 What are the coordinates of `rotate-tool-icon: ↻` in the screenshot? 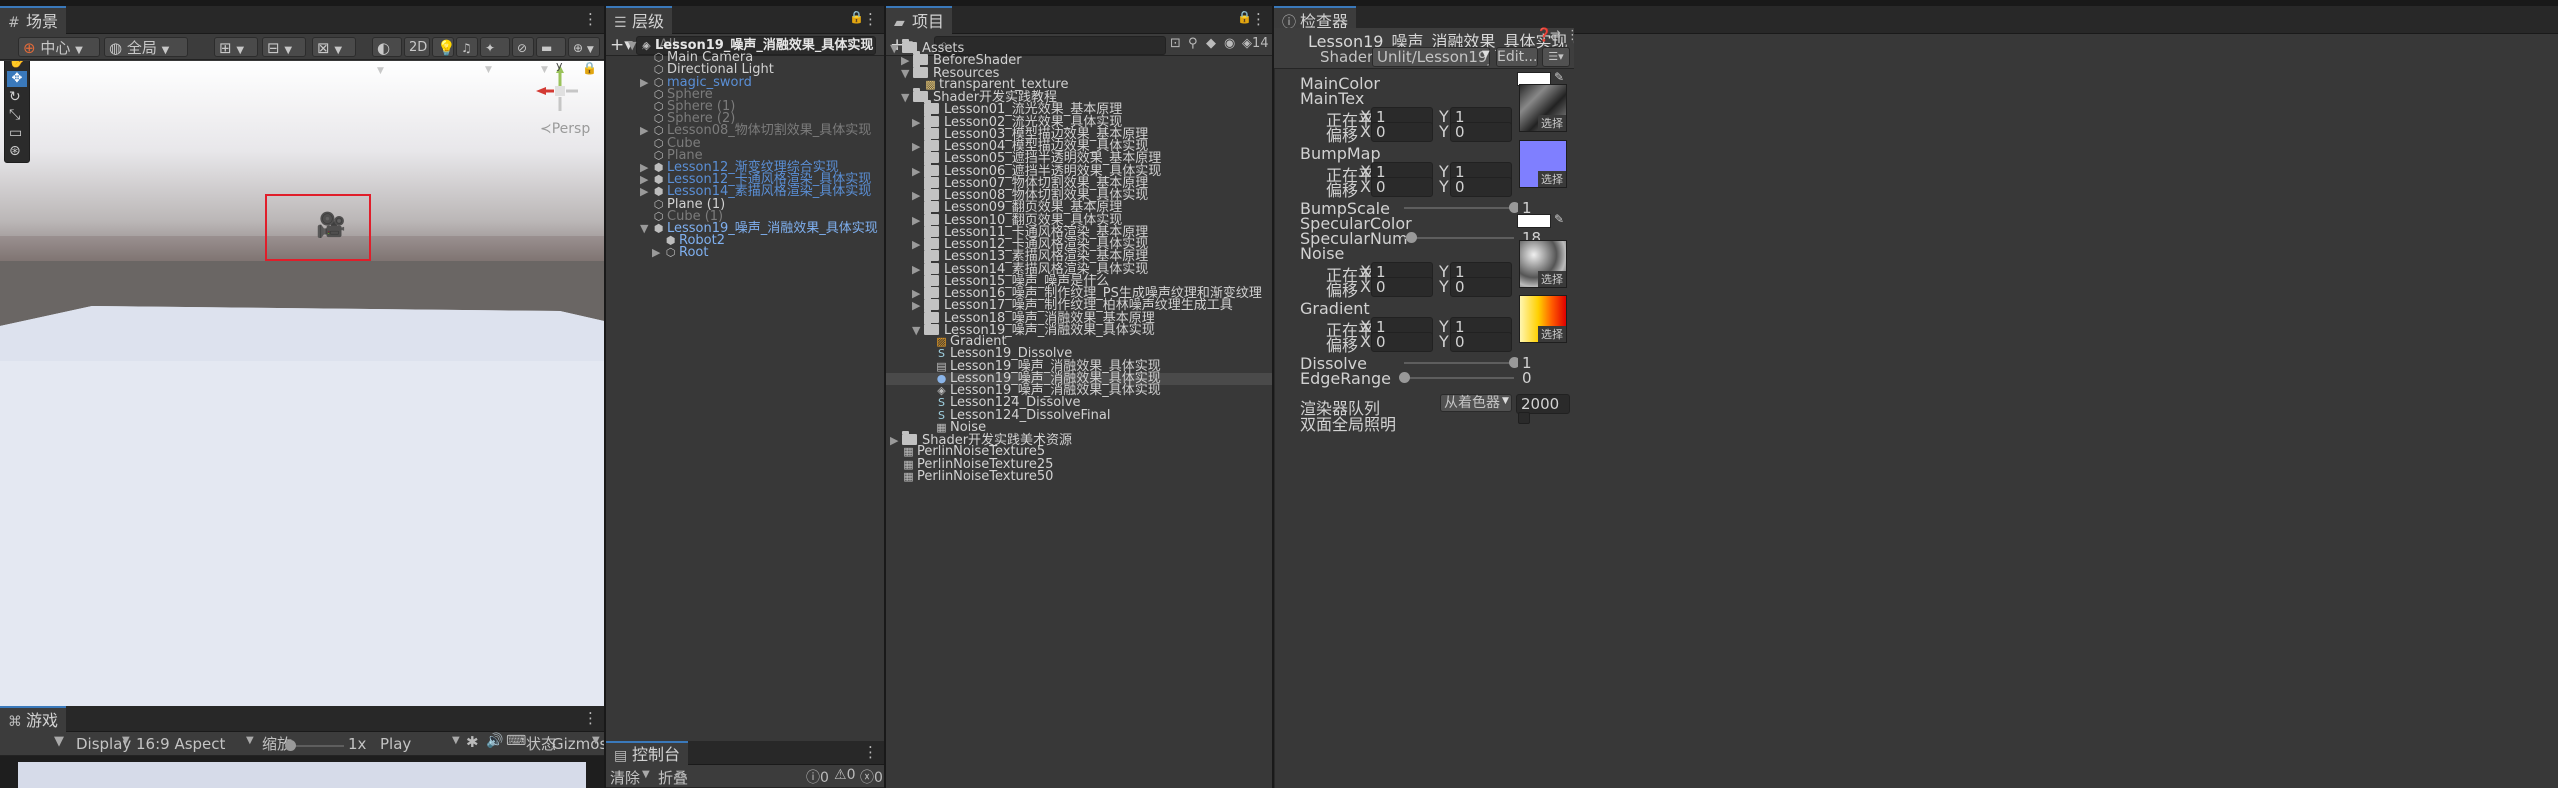 It's located at (15, 97).